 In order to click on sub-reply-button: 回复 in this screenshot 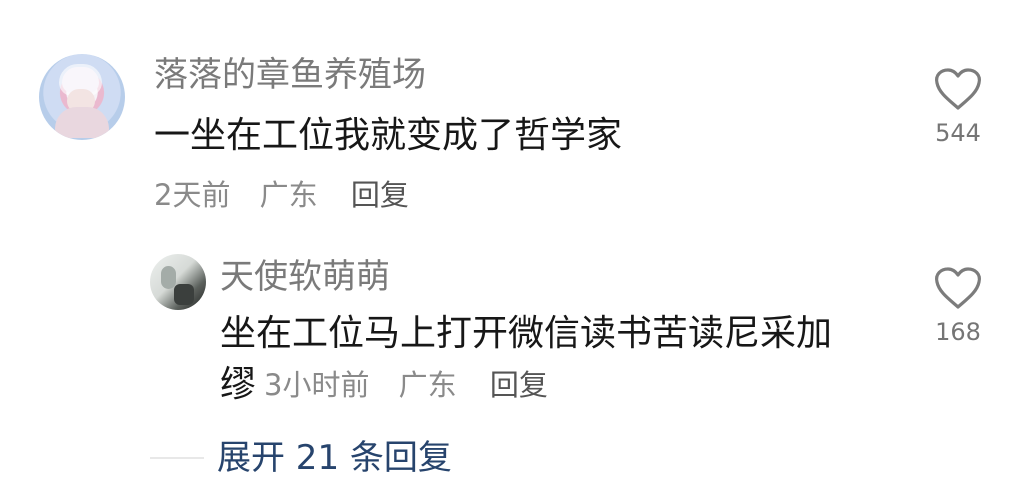, I will do `click(519, 385)`.